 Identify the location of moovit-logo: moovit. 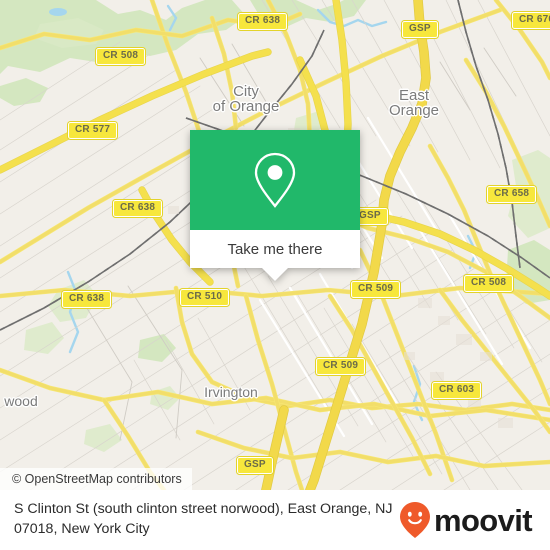
(466, 520).